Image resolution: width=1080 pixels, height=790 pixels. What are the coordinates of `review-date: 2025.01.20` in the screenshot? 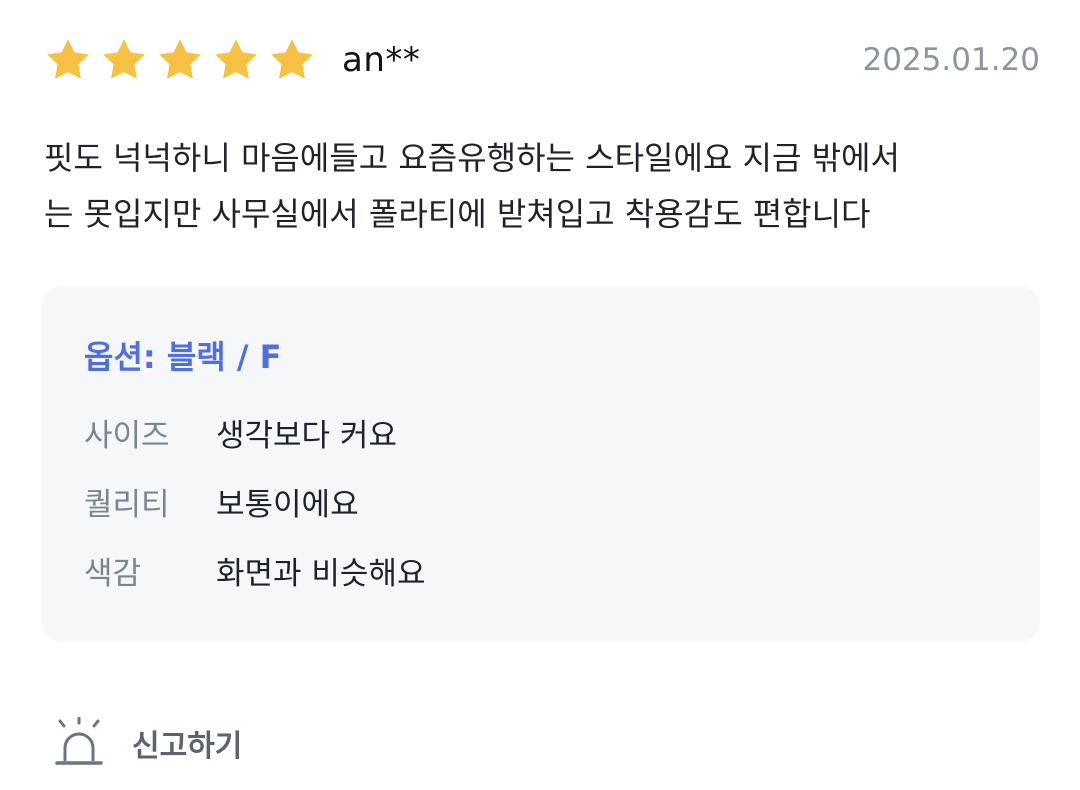 It's located at (951, 60).